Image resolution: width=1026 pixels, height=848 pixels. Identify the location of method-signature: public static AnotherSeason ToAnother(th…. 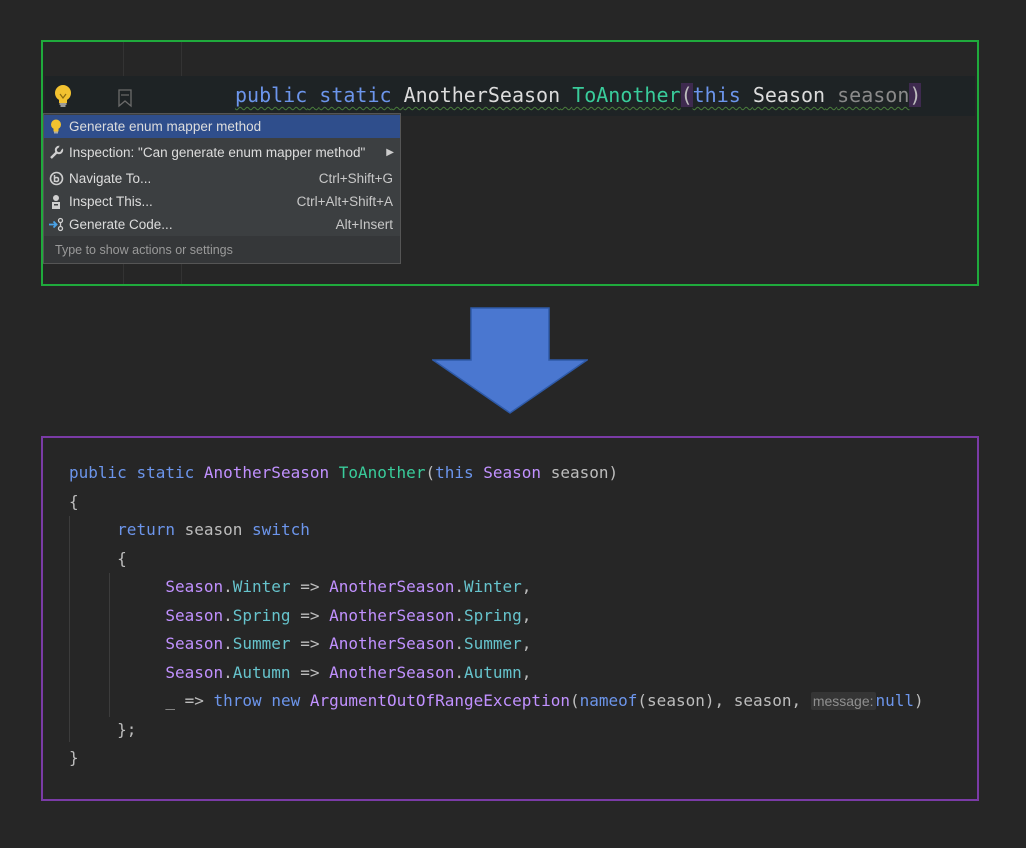
(578, 95).